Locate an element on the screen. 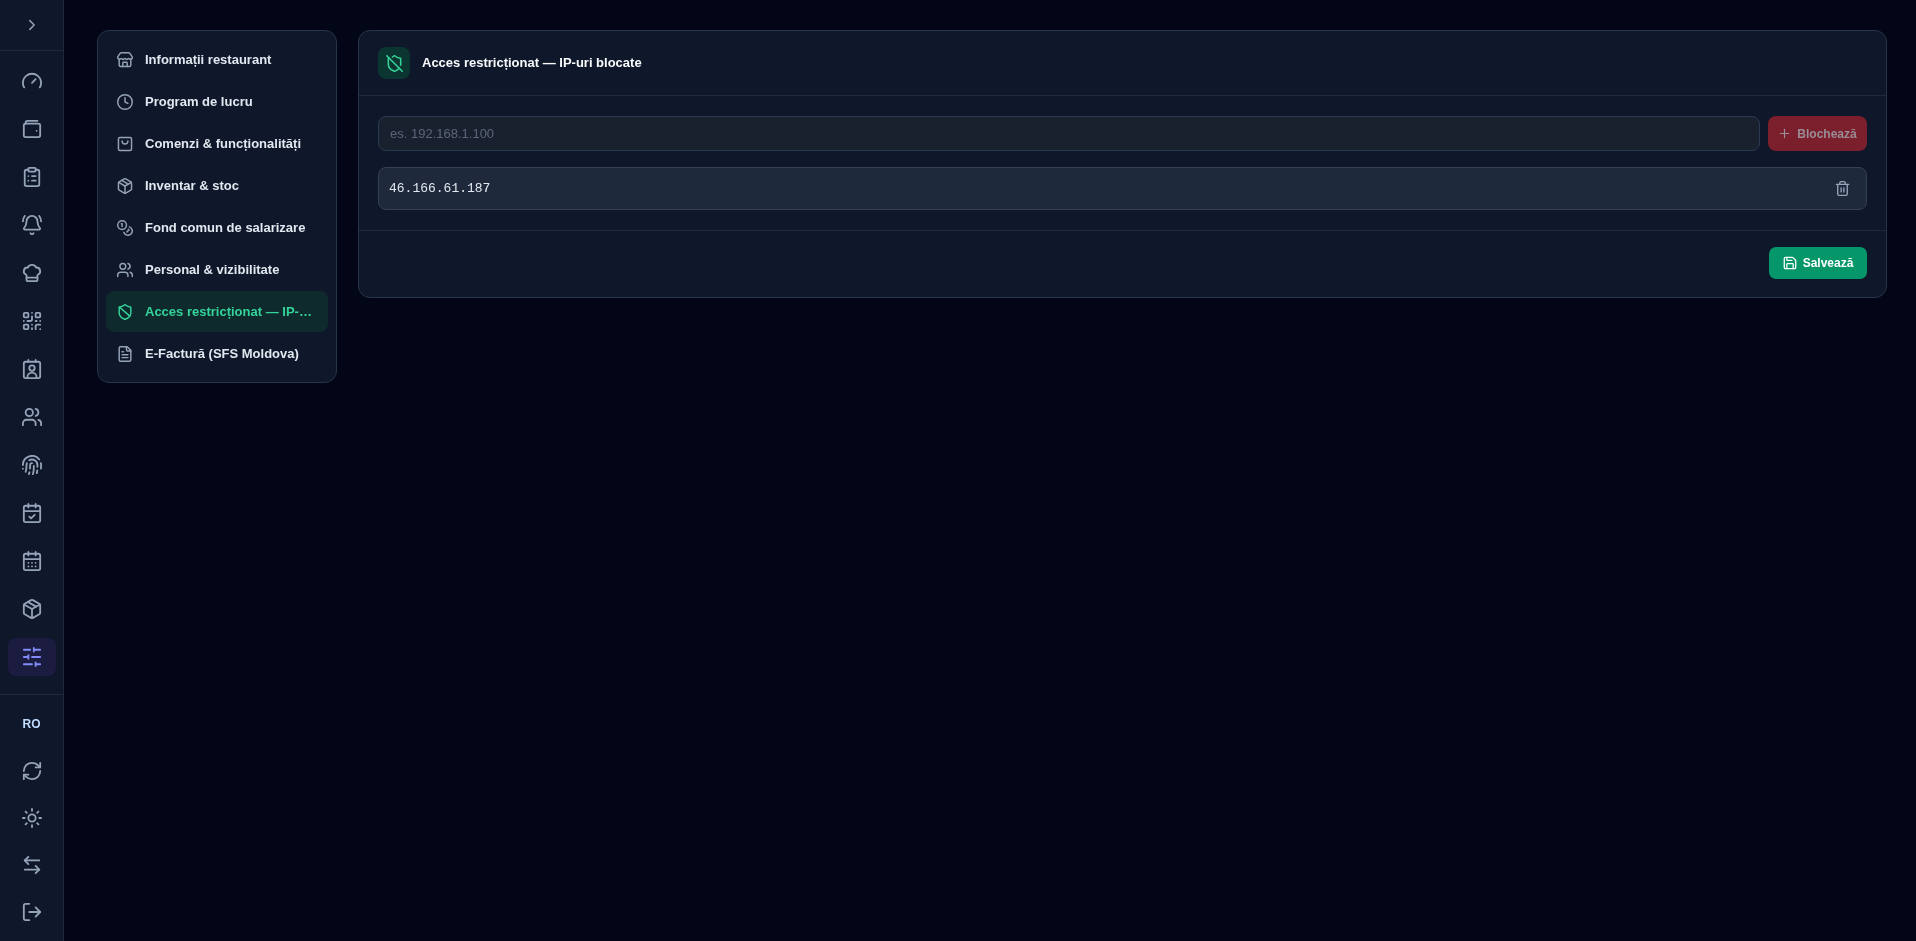 This screenshot has height=941, width=1916. clock-icon is located at coordinates (125, 101).